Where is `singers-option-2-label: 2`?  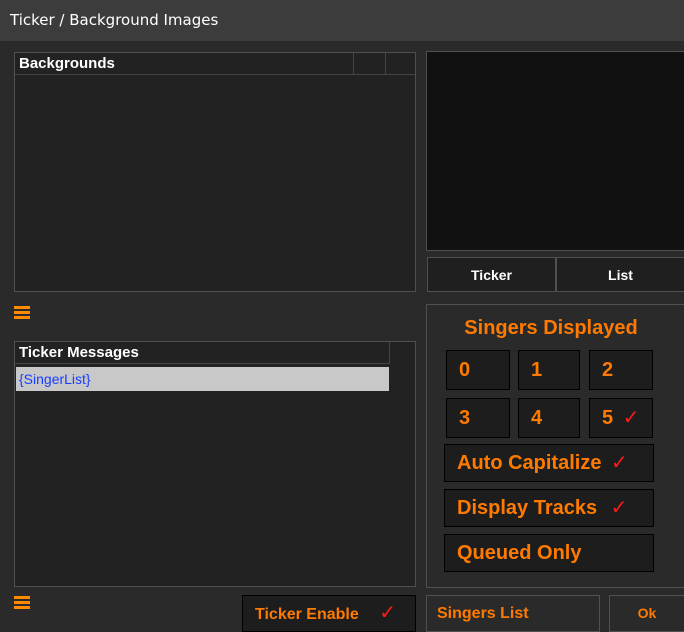
singers-option-2-label: 2 is located at coordinates (608, 370).